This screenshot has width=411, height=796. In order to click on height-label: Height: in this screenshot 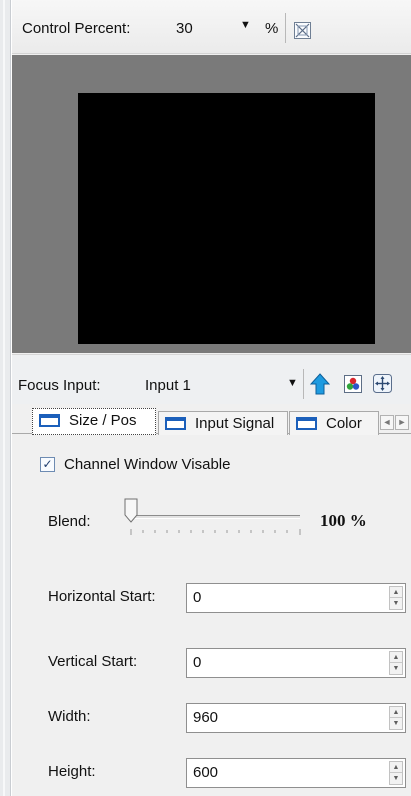, I will do `click(72, 771)`.